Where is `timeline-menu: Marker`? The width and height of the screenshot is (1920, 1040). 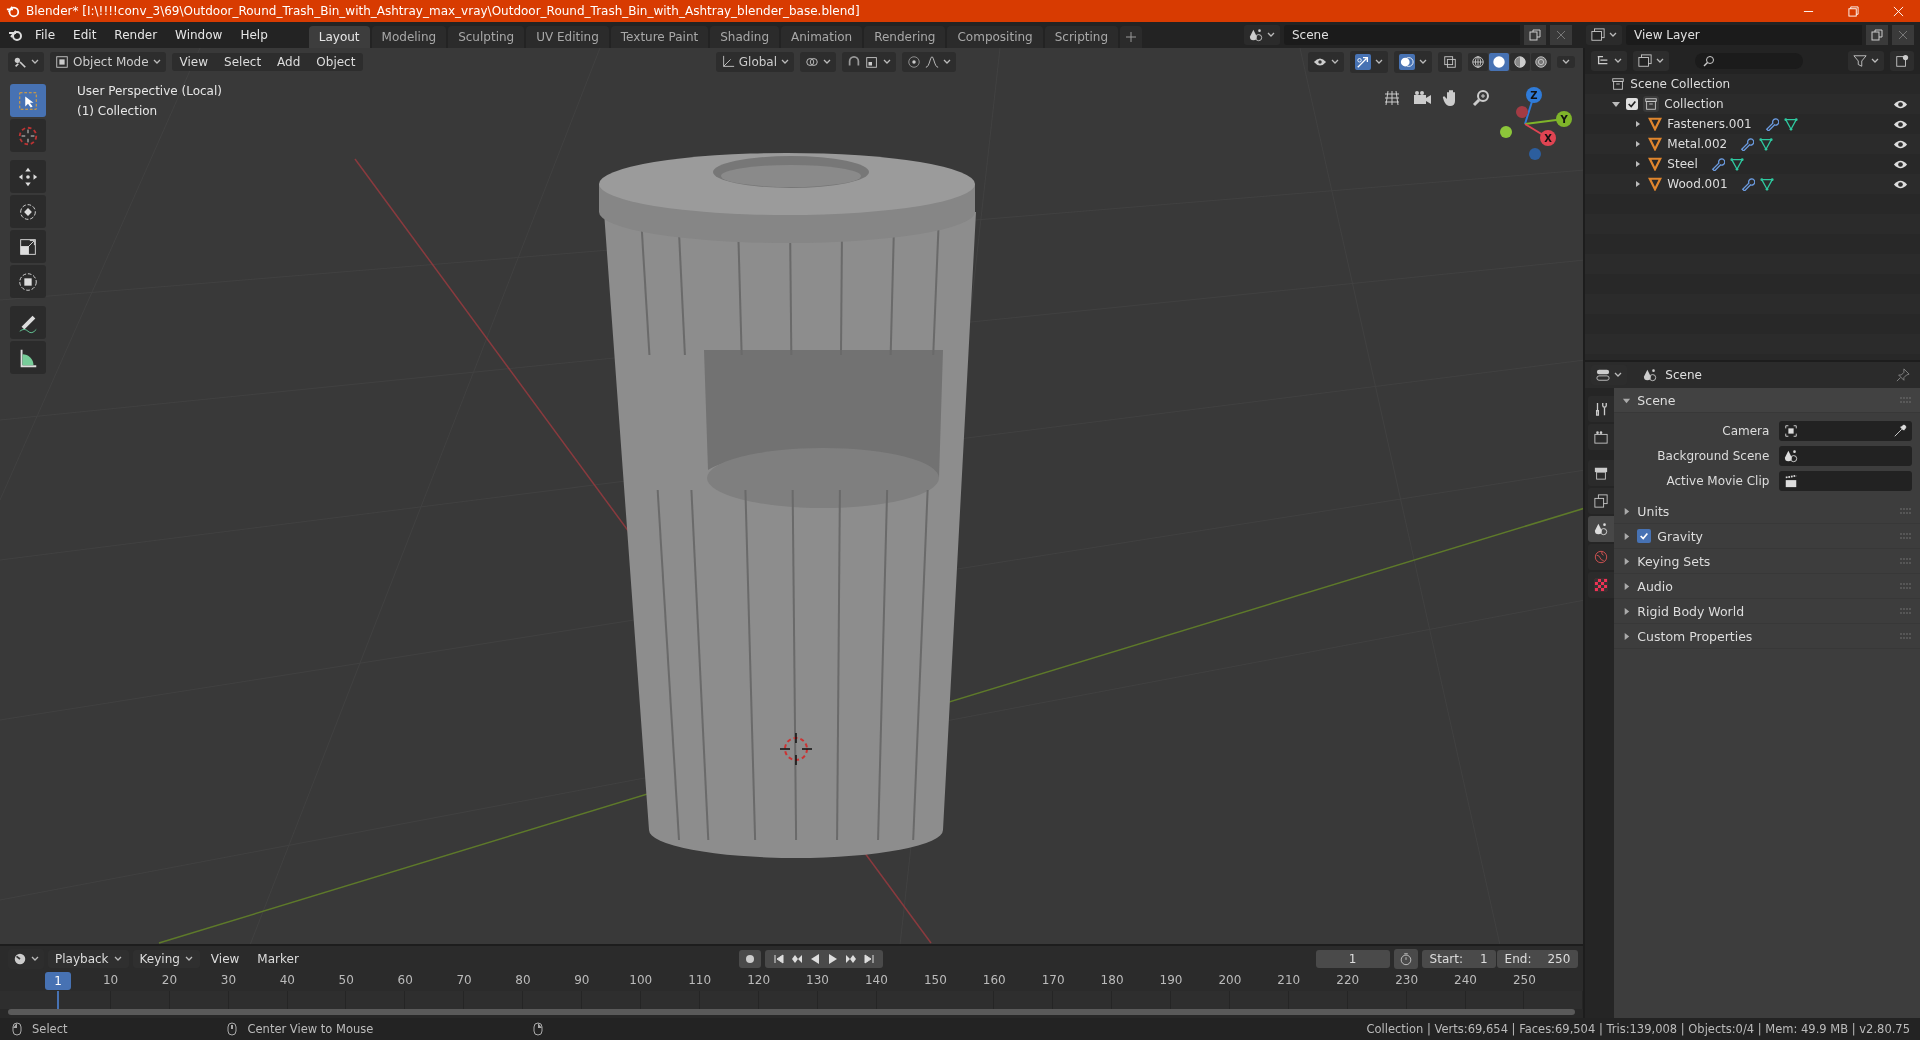 timeline-menu: Marker is located at coordinates (278, 958).